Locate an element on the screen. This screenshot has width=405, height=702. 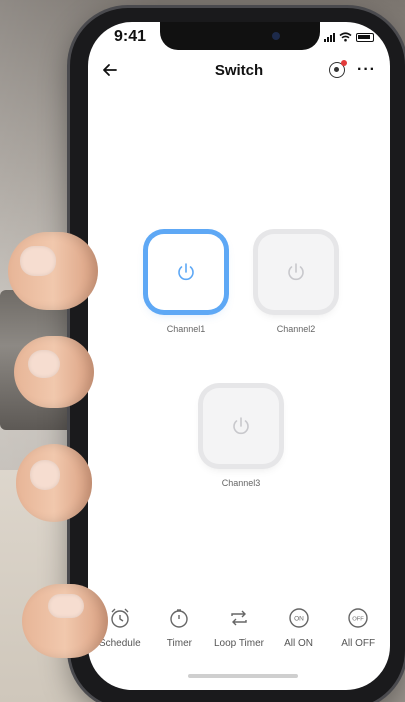
tab-timer-label: Timer is located at coordinates (179, 643).